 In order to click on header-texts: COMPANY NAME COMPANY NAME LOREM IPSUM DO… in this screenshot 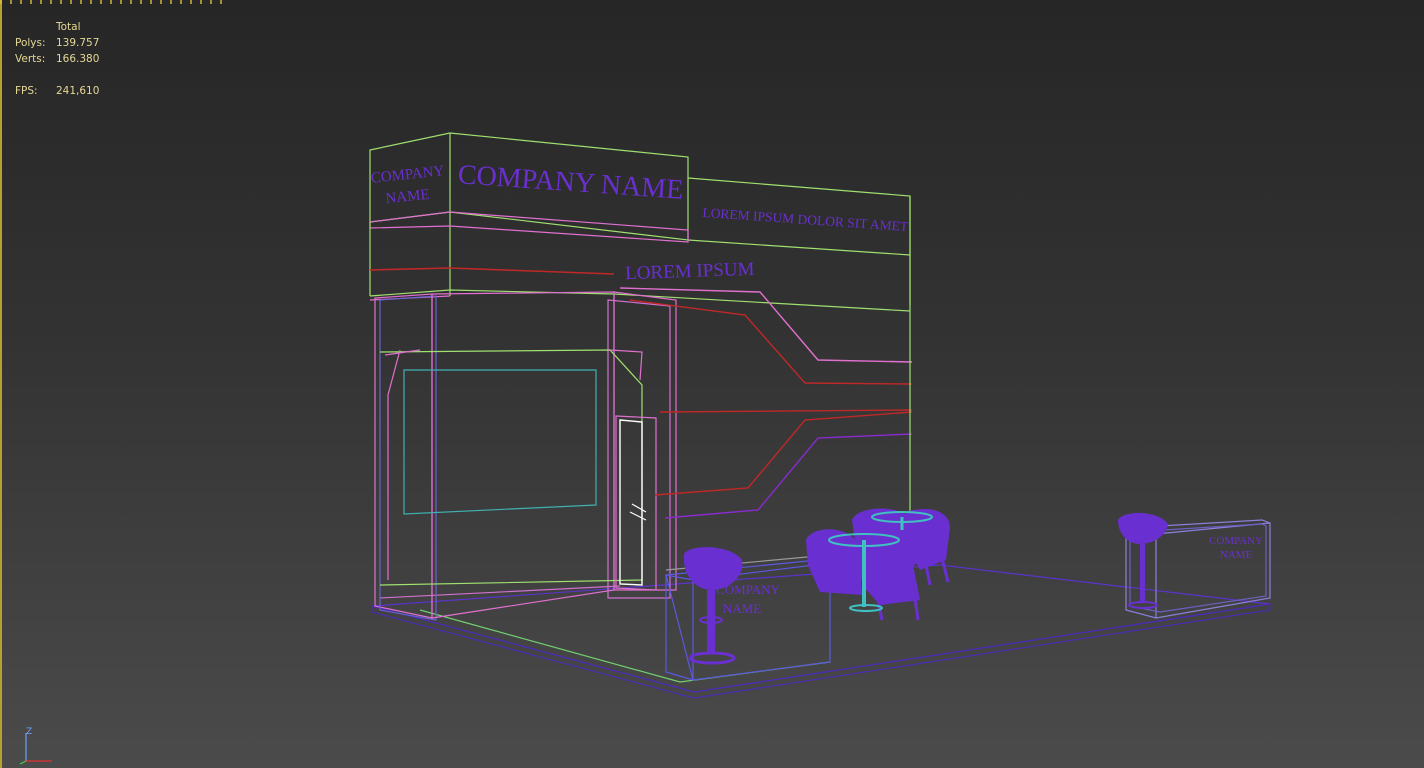, I will do `click(639, 221)`.